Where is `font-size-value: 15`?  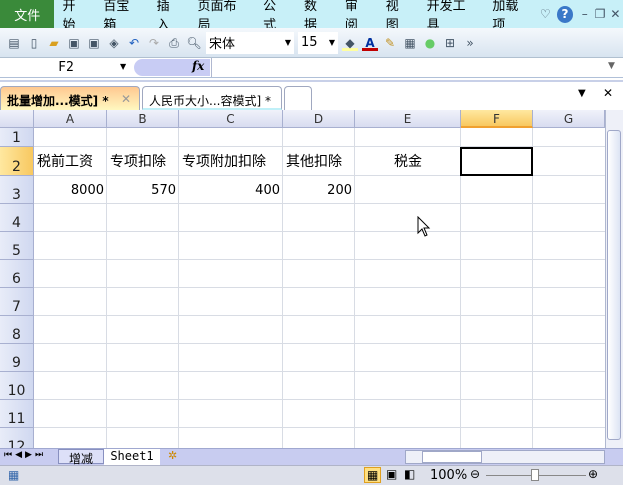 font-size-value: 15 is located at coordinates (309, 42).